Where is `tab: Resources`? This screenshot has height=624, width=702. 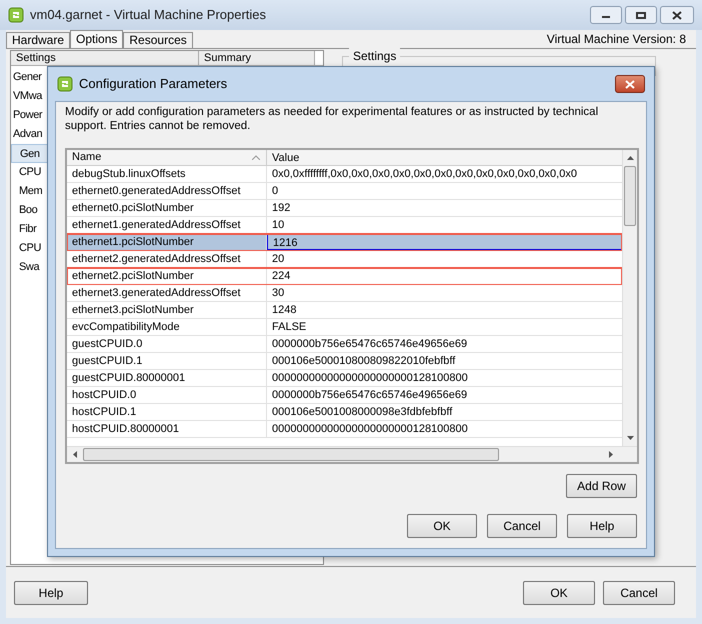 tab: Resources is located at coordinates (158, 40).